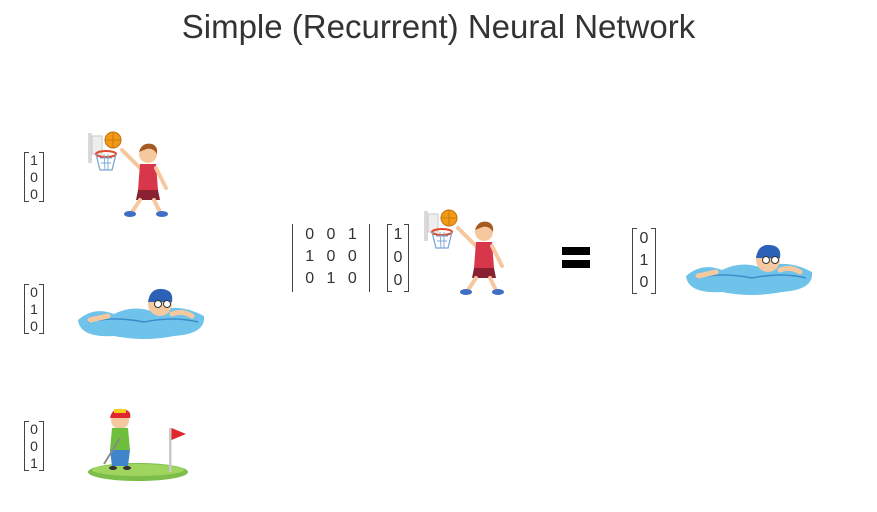 Image resolution: width=877 pixels, height=512 pixels. What do you see at coordinates (138, 444) in the screenshot?
I see `golfer-icon` at bounding box center [138, 444].